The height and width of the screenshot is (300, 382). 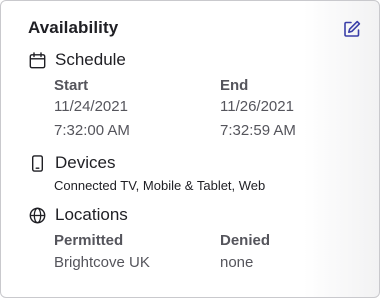 I want to click on globe-icon, so click(x=37, y=215).